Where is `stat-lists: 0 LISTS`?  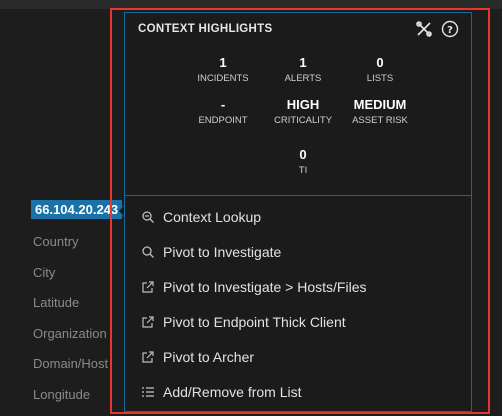
stat-lists: 0 LISTS is located at coordinates (380, 70).